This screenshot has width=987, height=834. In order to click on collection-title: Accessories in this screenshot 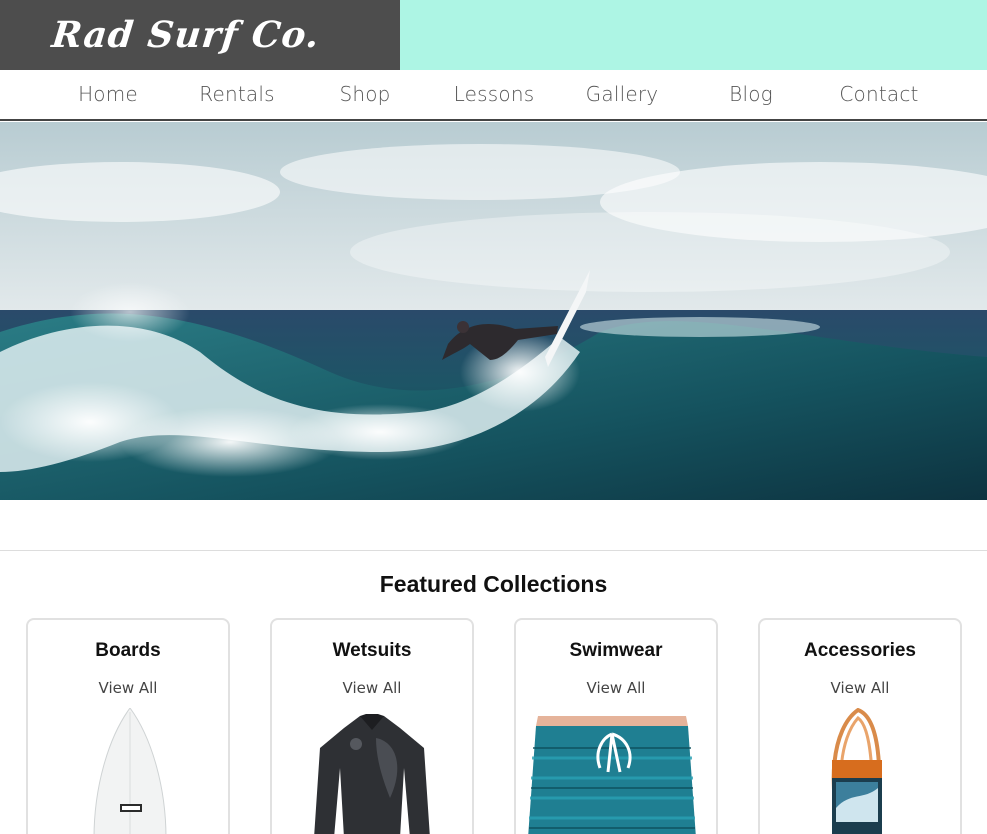, I will do `click(860, 650)`.